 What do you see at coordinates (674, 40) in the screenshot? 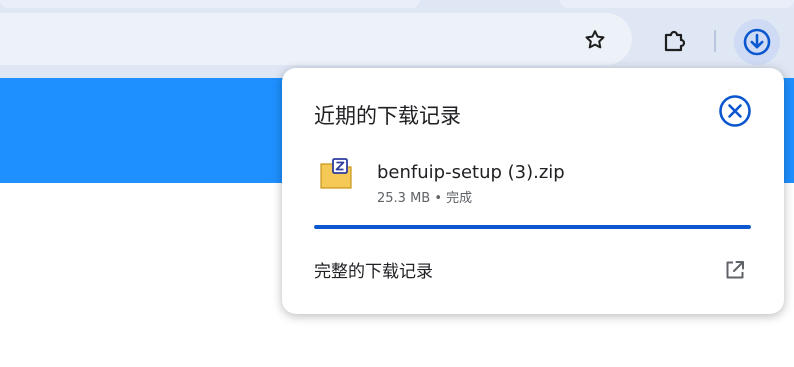
I see `extensions-puzzle-icon` at bounding box center [674, 40].